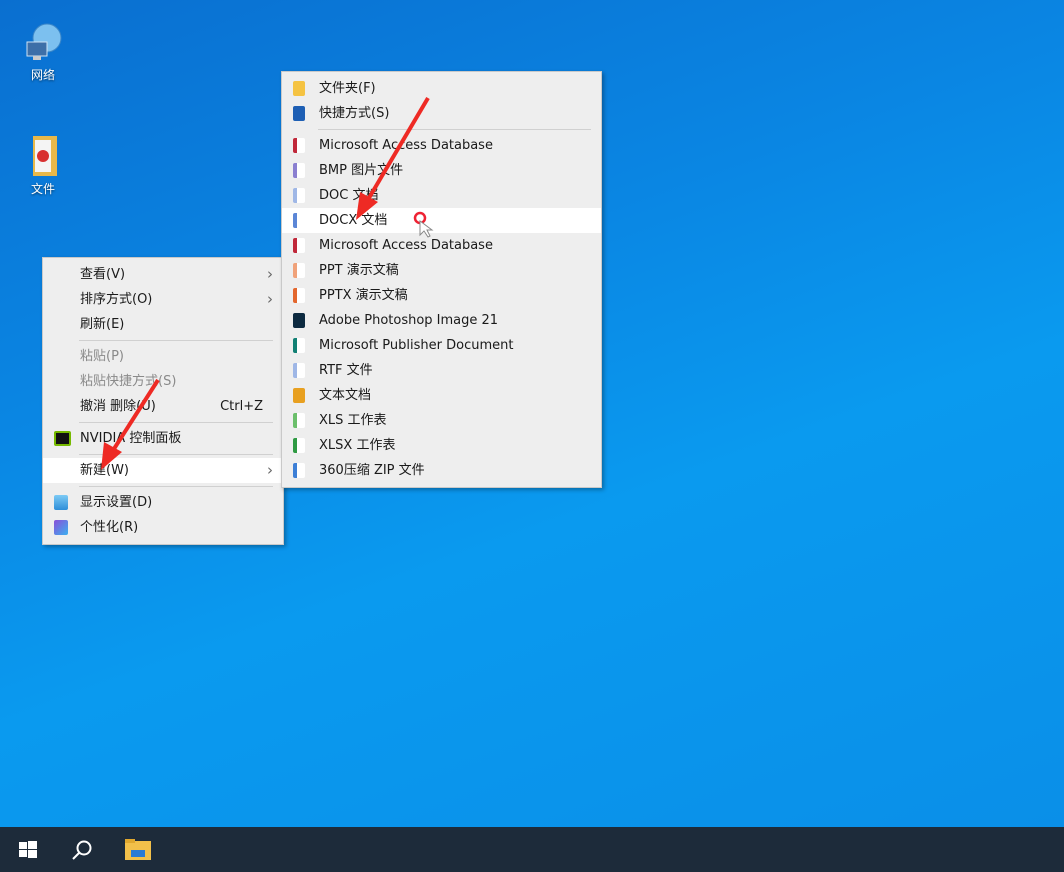 This screenshot has width=1064, height=872. I want to click on mouse-cursor-icon, so click(423, 224).